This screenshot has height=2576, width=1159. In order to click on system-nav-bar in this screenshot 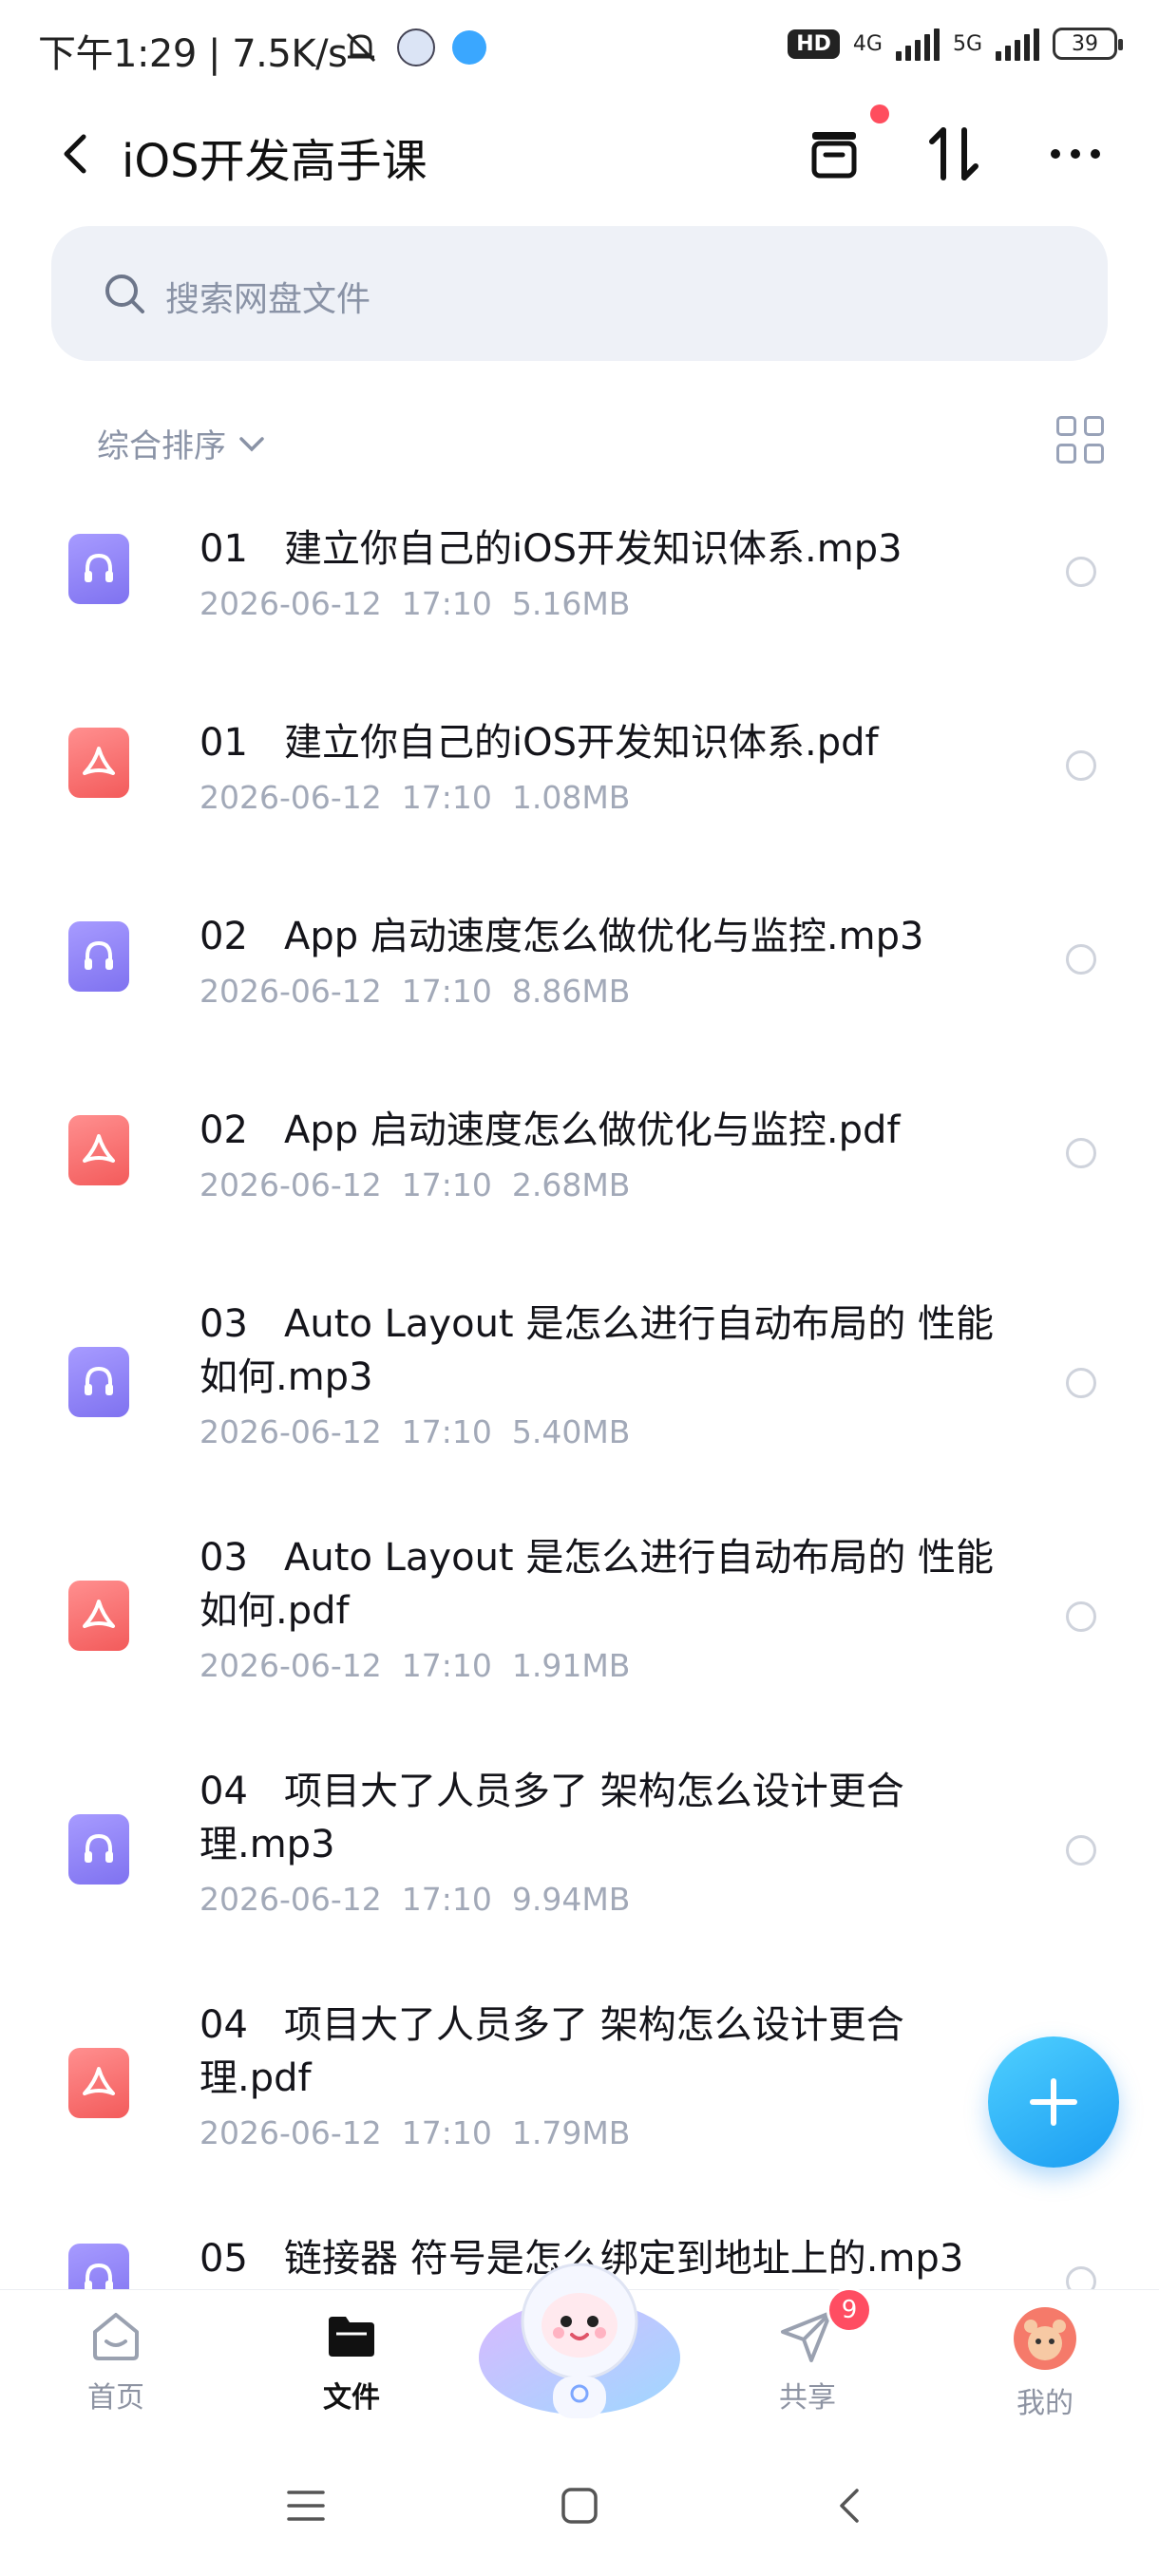, I will do `click(579, 2500)`.